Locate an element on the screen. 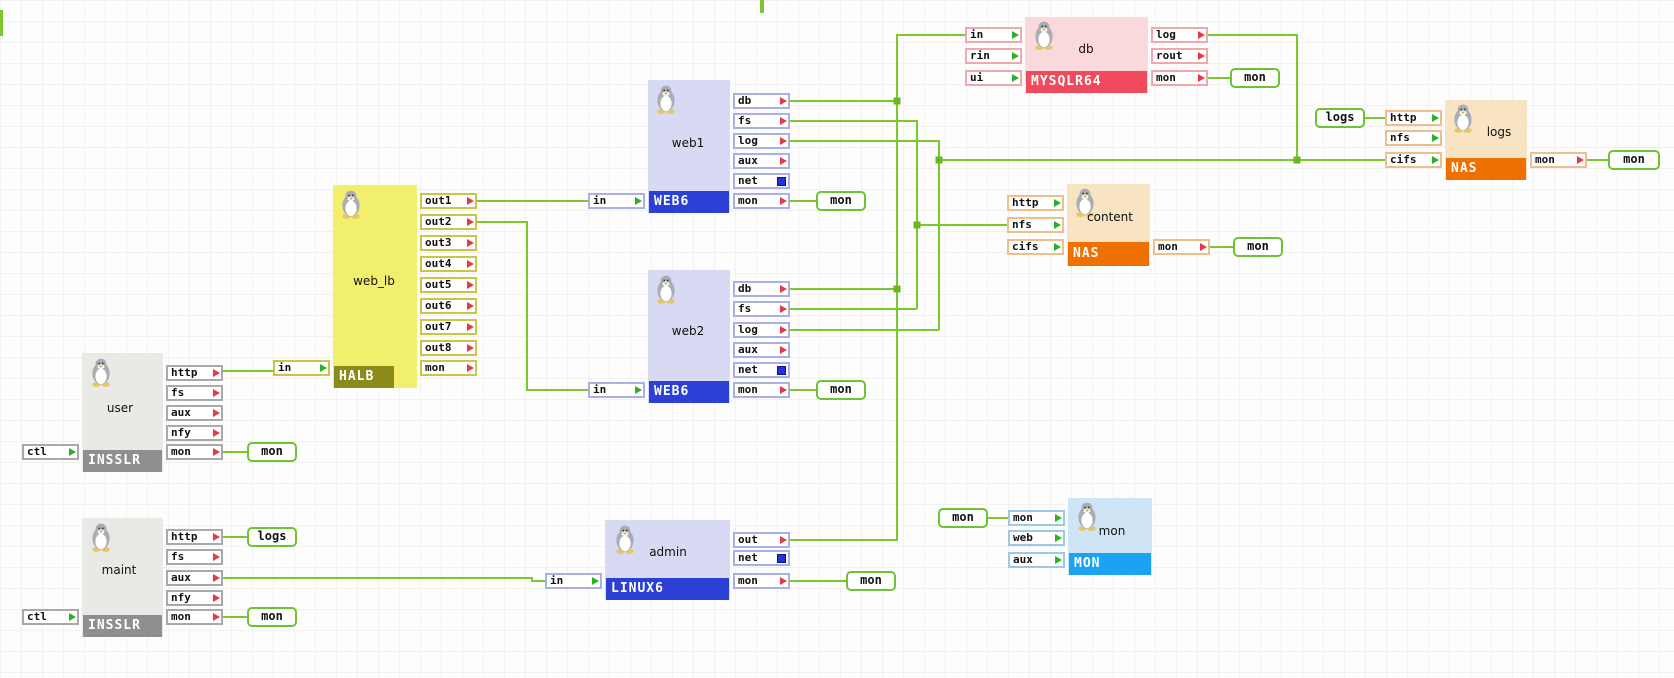 The image size is (1674, 678). port-user-mon: mon is located at coordinates (194, 452).